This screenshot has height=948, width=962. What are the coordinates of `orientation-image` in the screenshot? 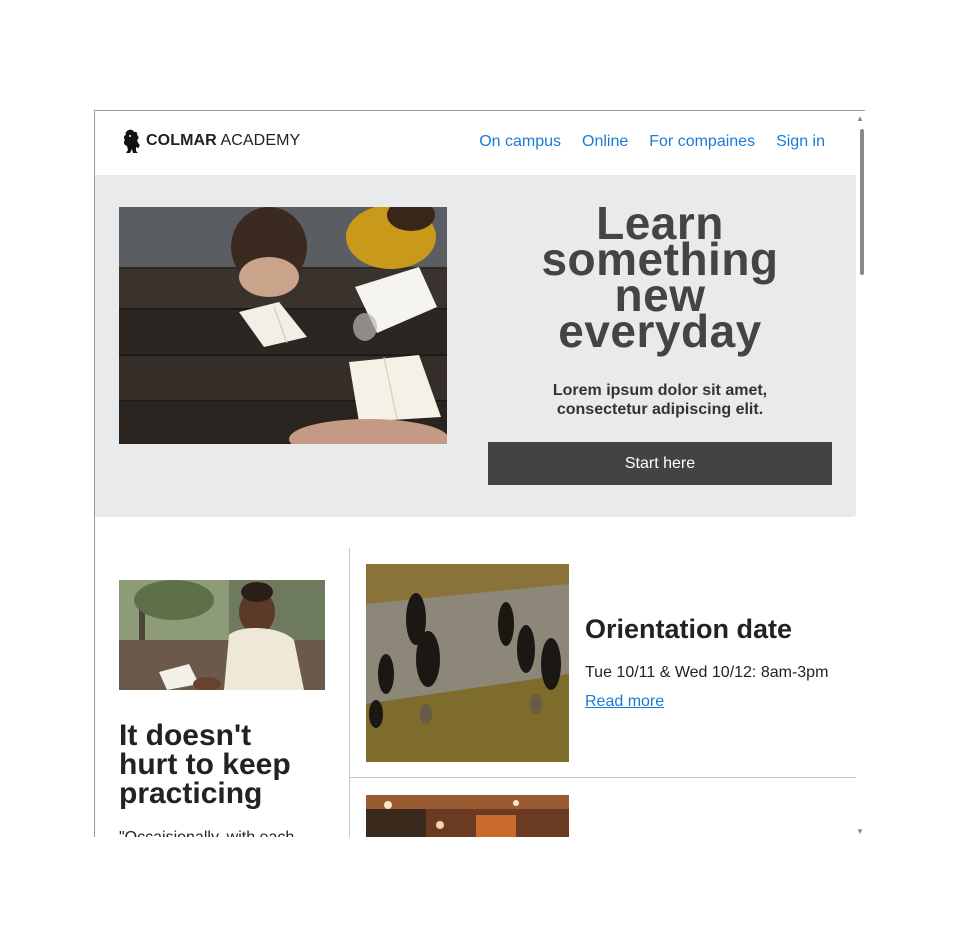 It's located at (467, 663).